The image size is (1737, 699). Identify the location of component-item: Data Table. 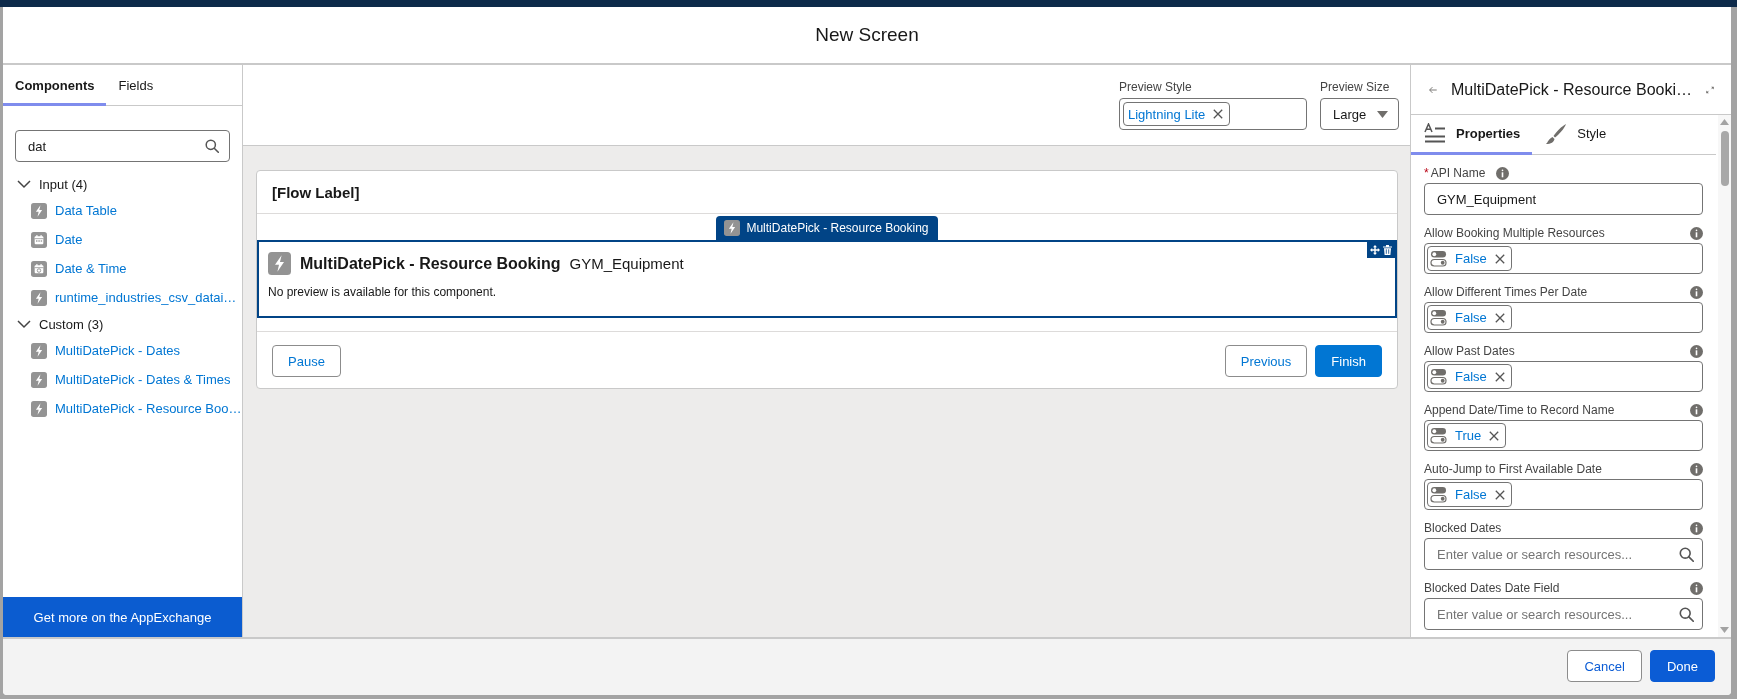
(122, 210).